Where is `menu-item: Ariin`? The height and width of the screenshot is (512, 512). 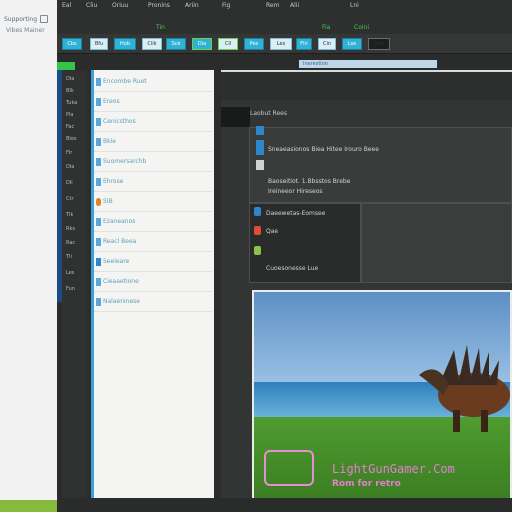
menu-item: Ariin is located at coordinates (192, 5).